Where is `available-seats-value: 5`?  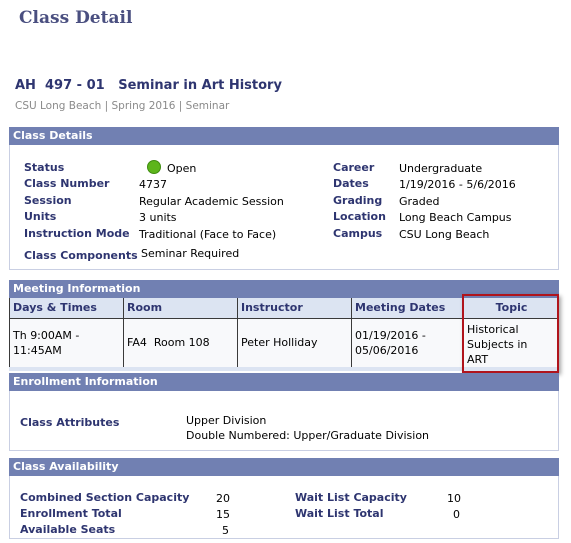 available-seats-value: 5 is located at coordinates (225, 530).